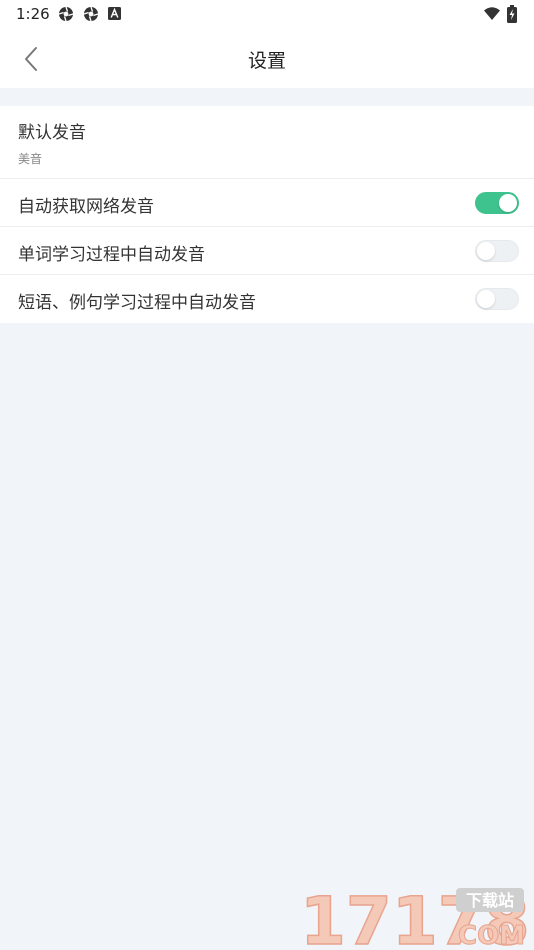  Describe the element at coordinates (30, 159) in the screenshot. I see `default-pronunciation-value: 美音` at that location.